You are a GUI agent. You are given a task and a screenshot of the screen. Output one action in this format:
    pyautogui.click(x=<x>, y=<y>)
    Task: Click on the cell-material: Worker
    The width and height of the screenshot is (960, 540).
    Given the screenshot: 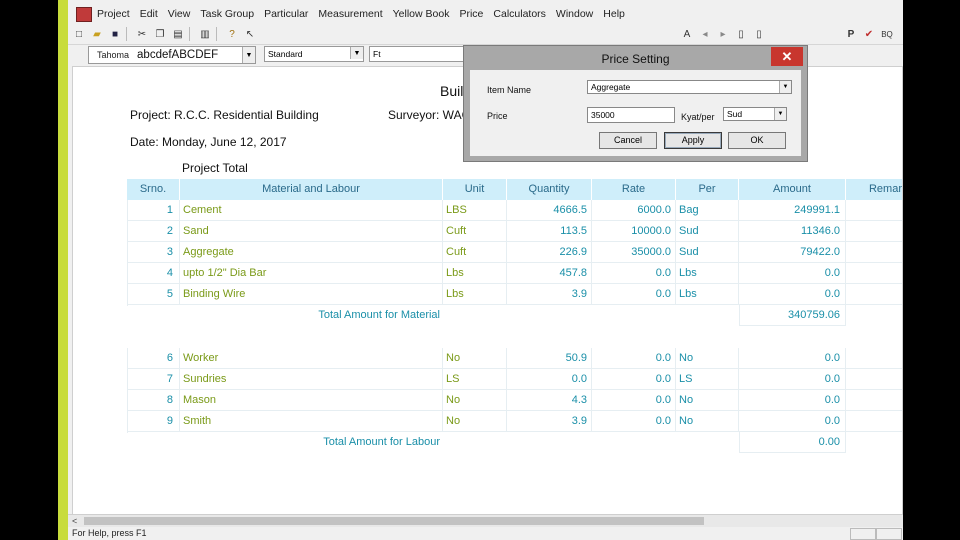 What is the action you would take?
    pyautogui.click(x=311, y=358)
    